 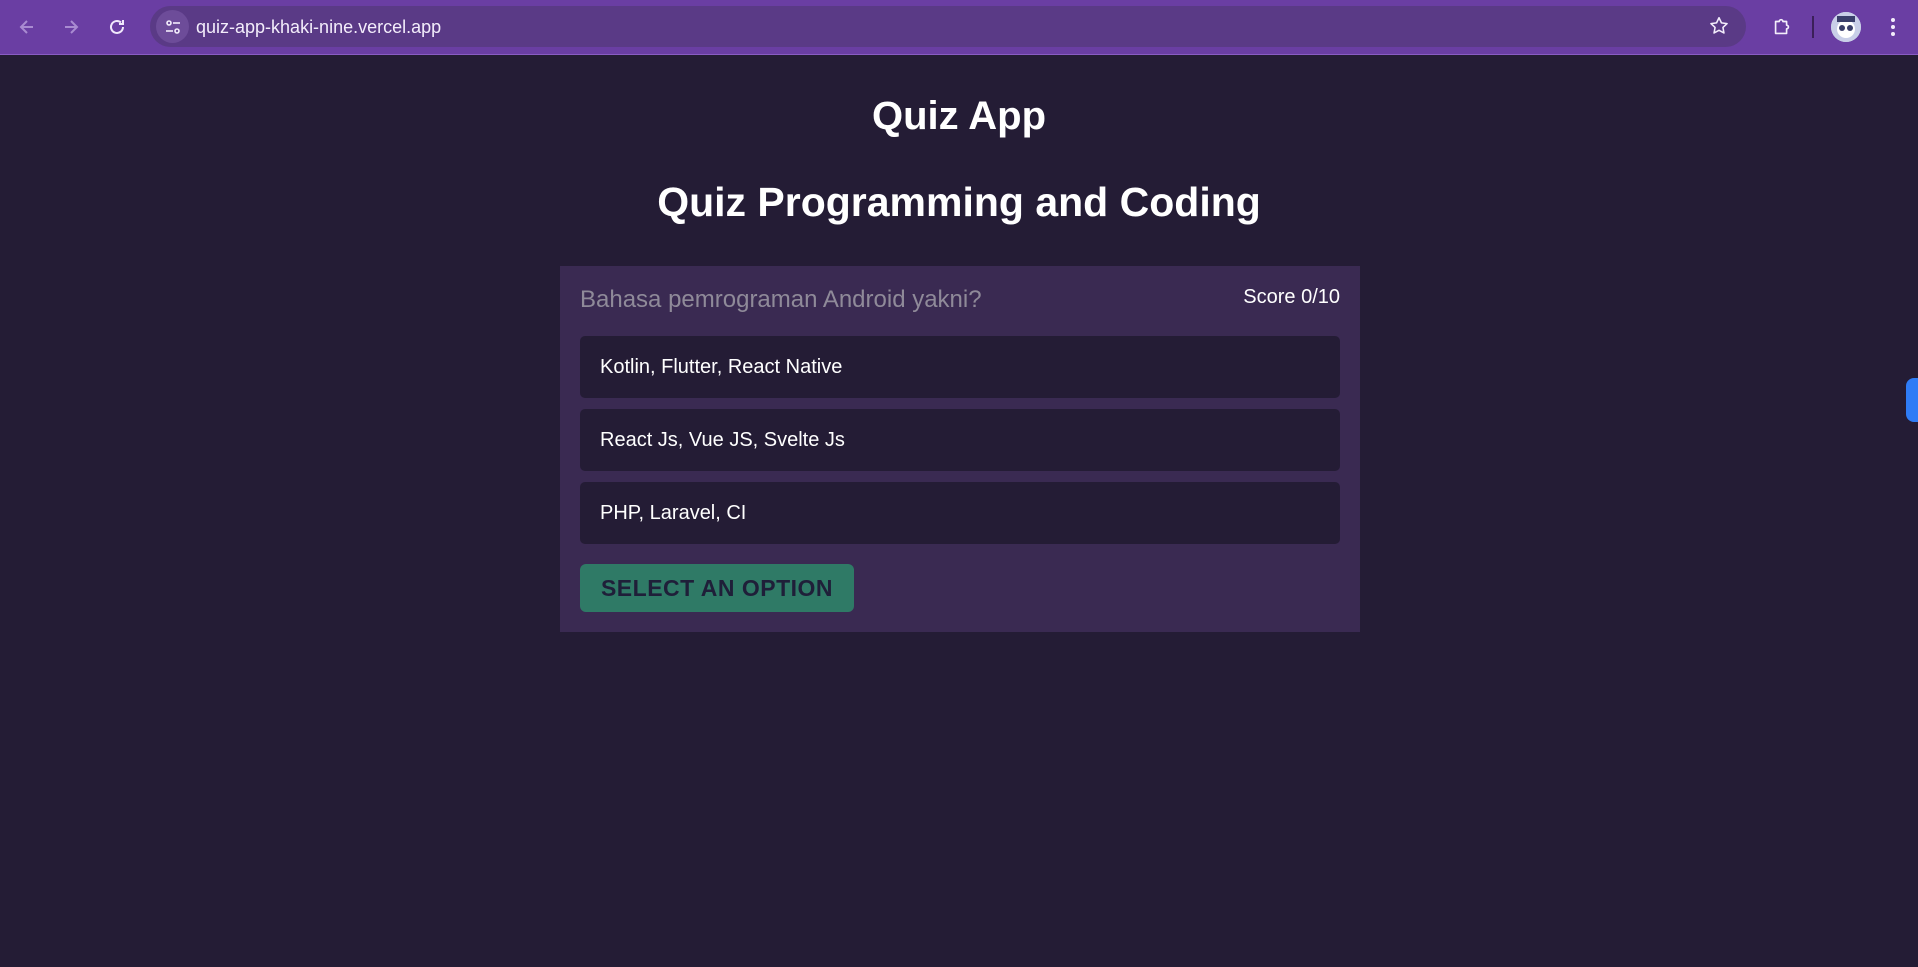 I want to click on score-display: Score 0/10, so click(x=1291, y=297).